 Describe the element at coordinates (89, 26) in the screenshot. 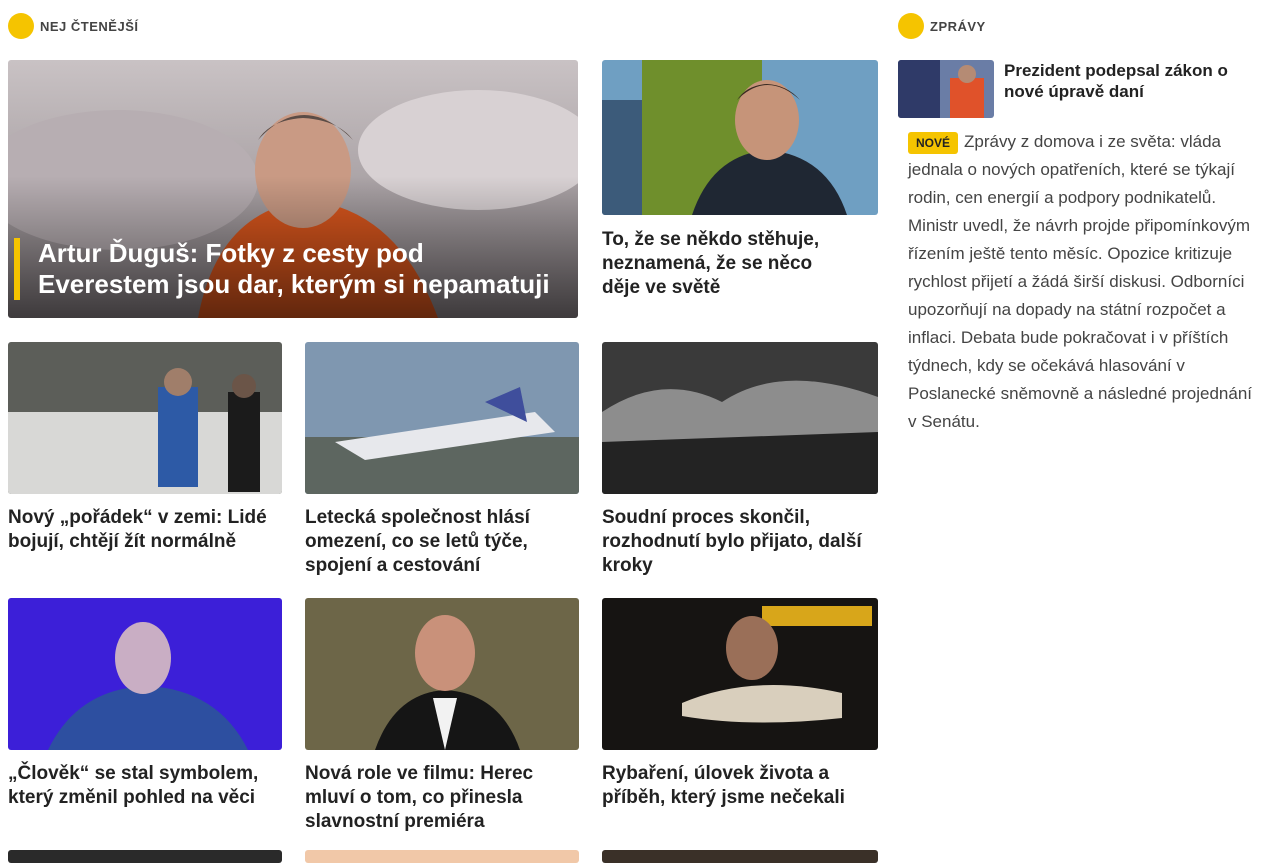

I see `most-read-title: NEJ ČTENĚJŠÍ` at that location.